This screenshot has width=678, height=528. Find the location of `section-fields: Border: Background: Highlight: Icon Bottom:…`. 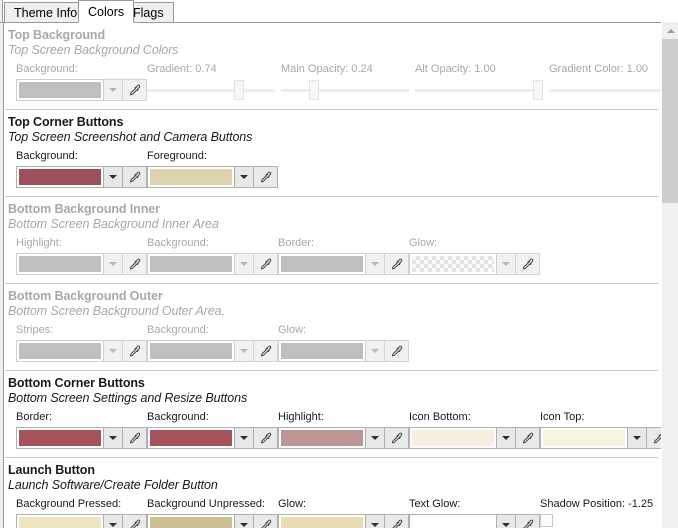

section-fields: Border: Background: Highlight: Icon Bottom:… is located at coordinates (338, 431).